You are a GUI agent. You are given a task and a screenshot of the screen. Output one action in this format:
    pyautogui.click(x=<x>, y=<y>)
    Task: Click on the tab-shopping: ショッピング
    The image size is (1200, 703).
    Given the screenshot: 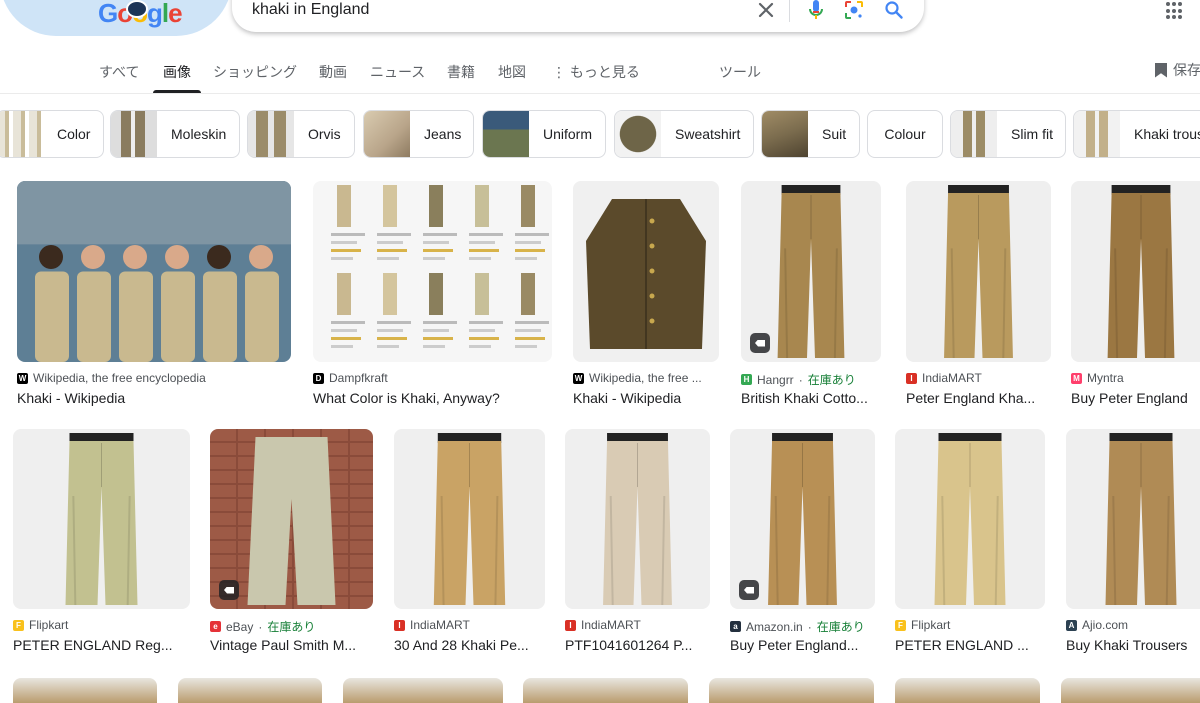 What is the action you would take?
    pyautogui.click(x=255, y=72)
    